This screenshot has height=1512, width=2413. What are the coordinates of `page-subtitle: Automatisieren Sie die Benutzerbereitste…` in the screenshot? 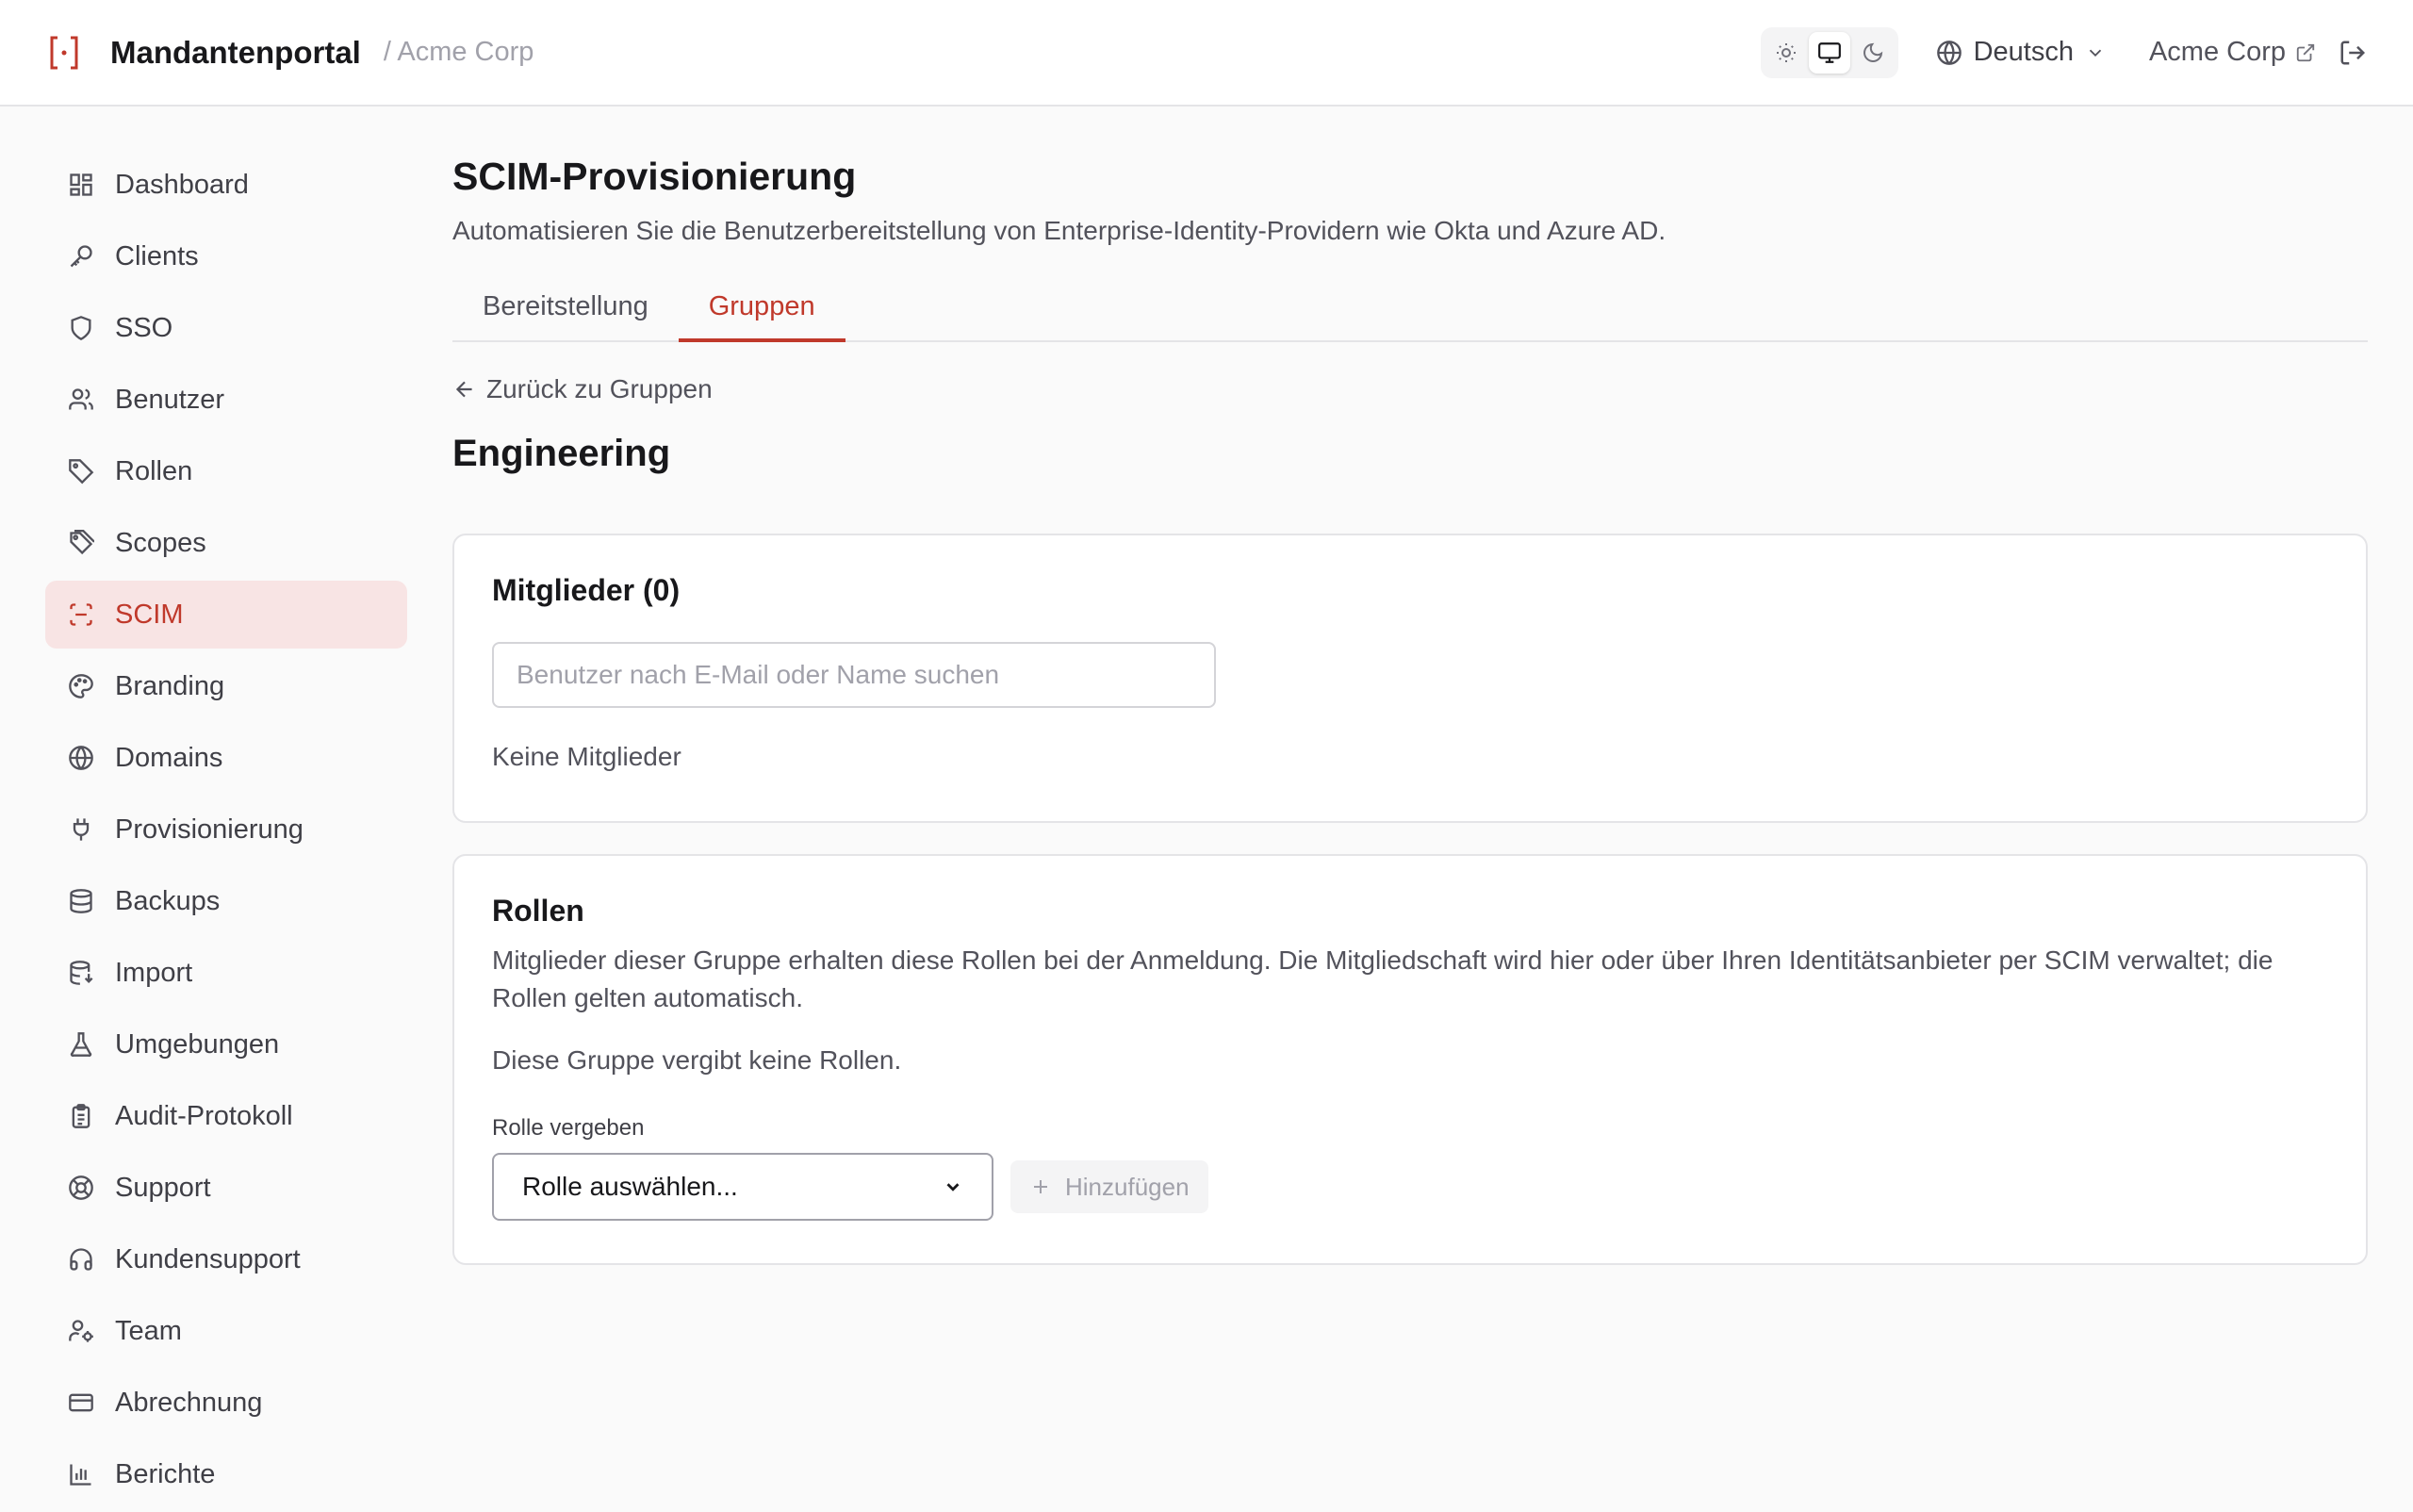 It's located at (1059, 231).